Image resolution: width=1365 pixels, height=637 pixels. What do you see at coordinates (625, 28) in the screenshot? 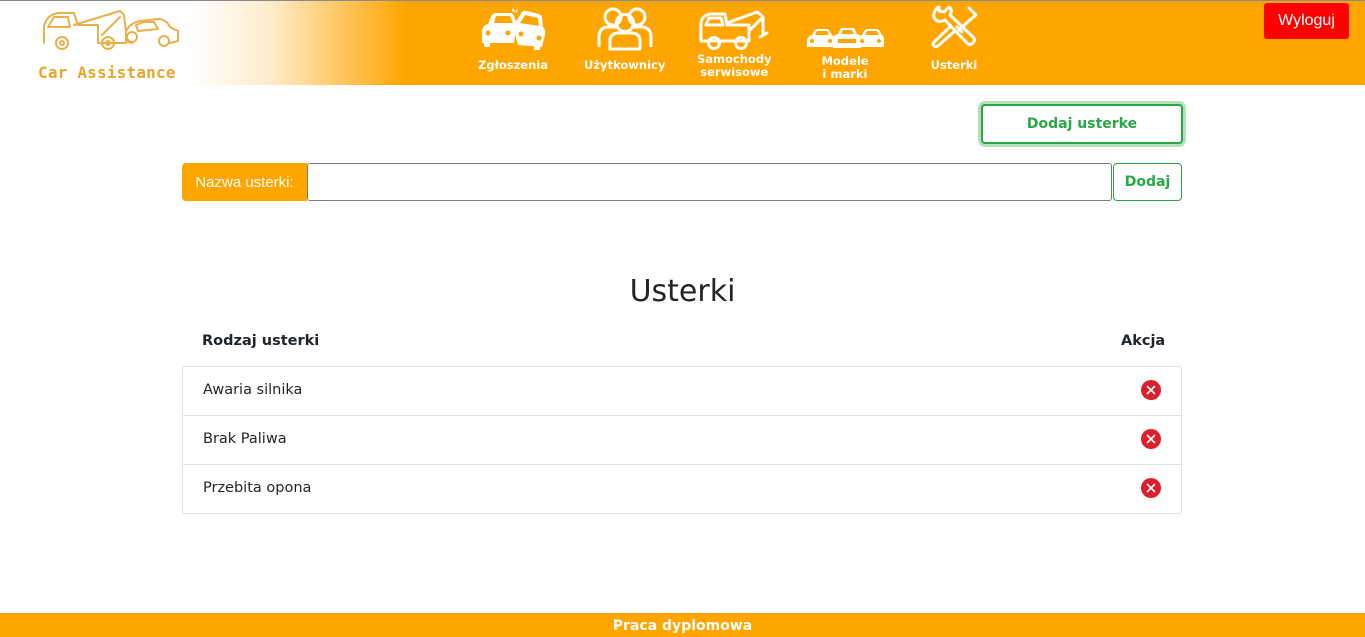
I see `users-icon` at bounding box center [625, 28].